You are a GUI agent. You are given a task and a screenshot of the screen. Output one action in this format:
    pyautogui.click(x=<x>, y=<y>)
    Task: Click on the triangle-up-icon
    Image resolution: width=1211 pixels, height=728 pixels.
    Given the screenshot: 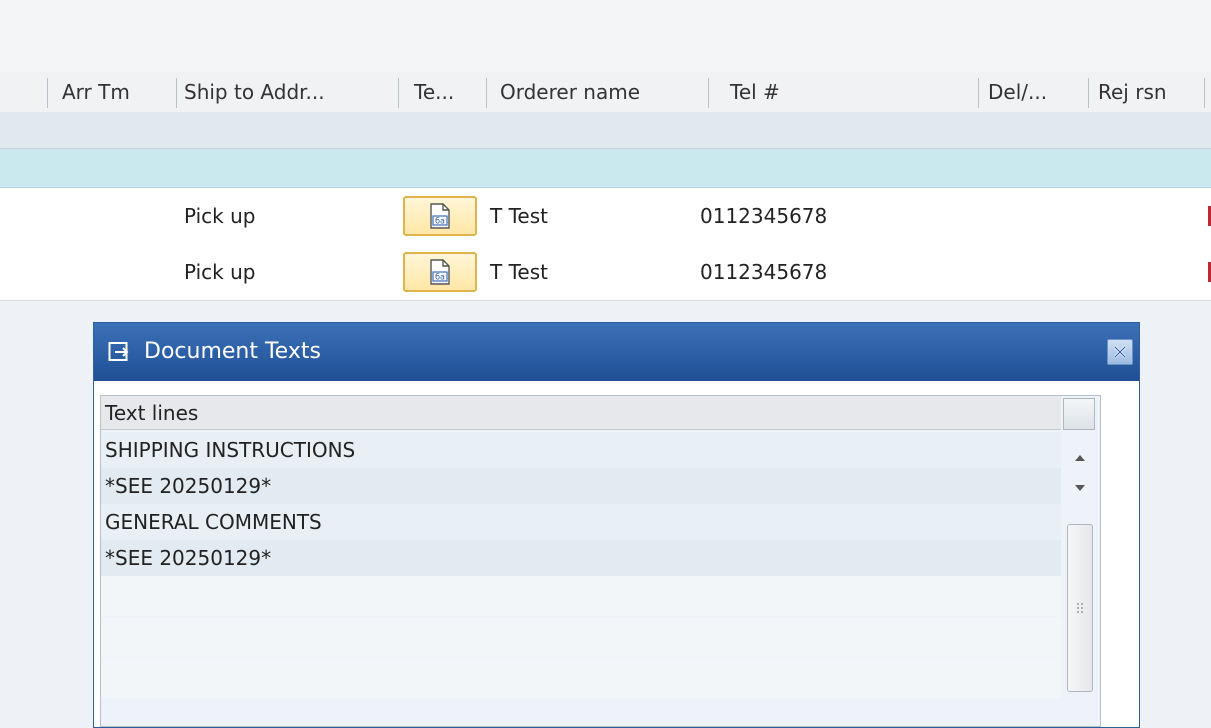 What is the action you would take?
    pyautogui.click(x=1080, y=458)
    